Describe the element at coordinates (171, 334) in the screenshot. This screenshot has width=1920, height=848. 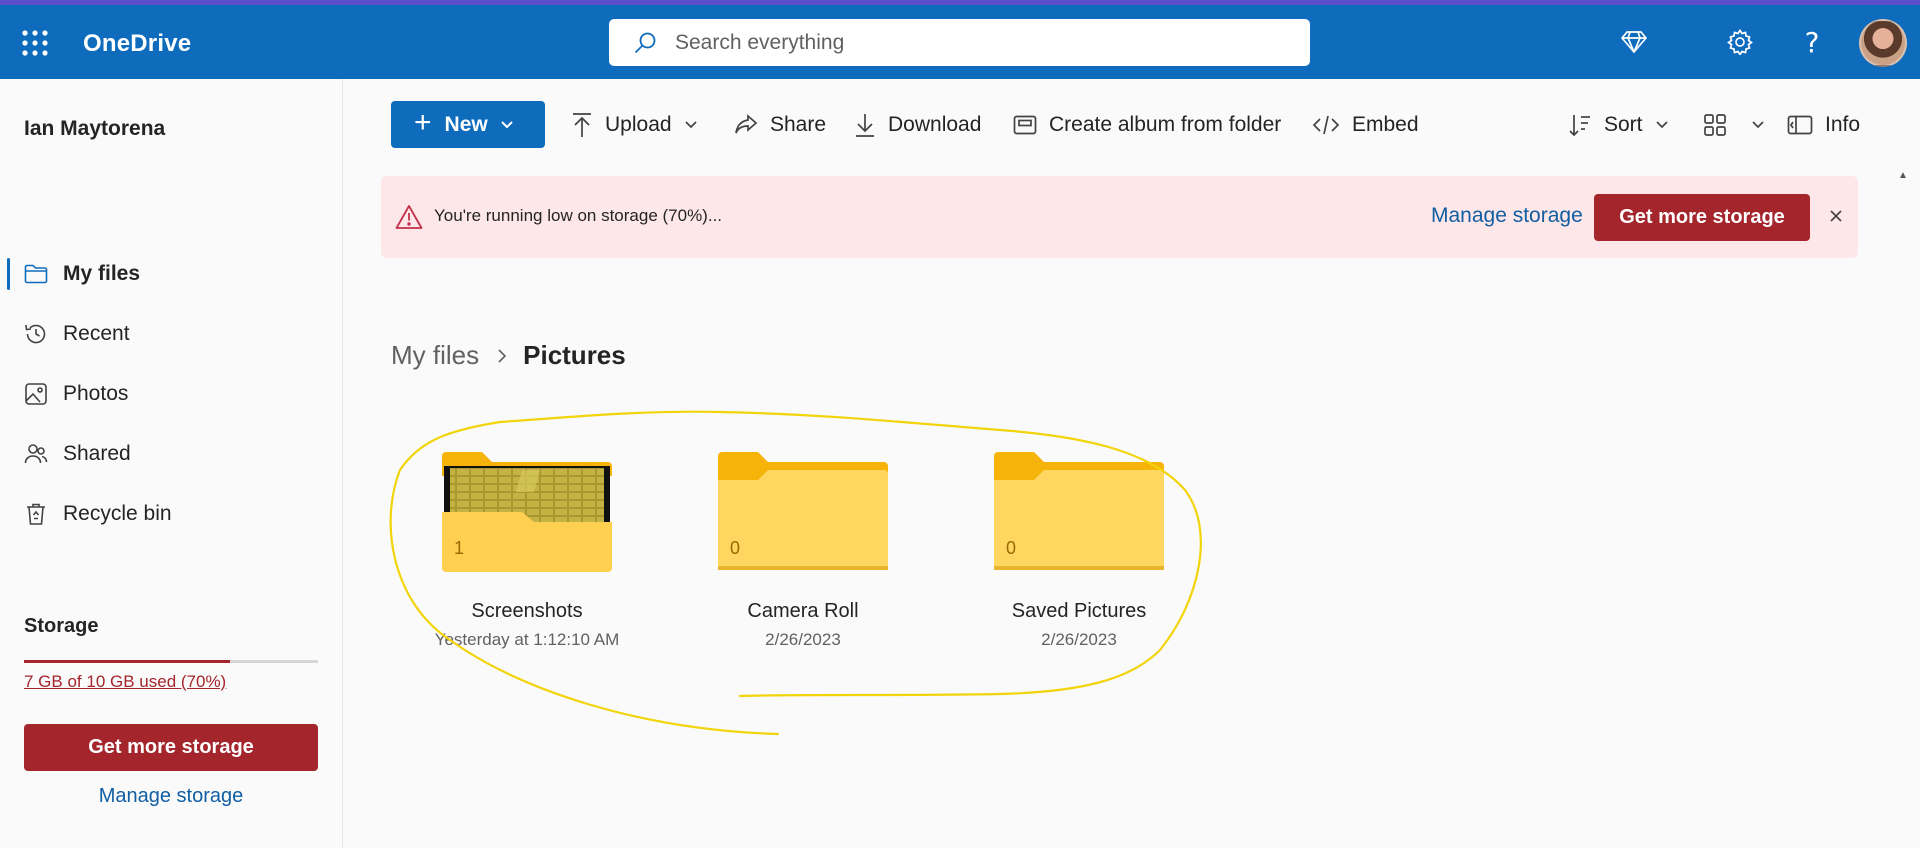
I see `sidebar-item-recent: Recent` at that location.